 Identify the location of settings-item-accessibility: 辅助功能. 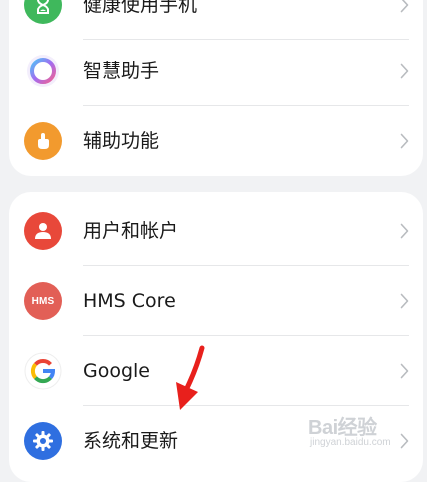
(216, 141).